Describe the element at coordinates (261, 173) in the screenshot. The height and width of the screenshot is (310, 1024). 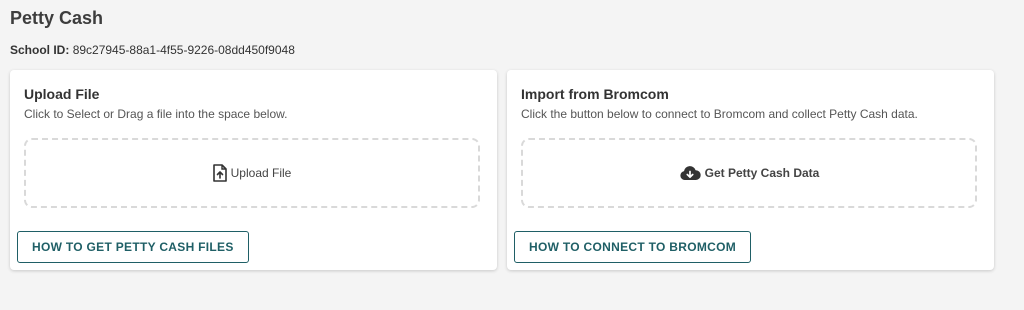
I see `upload-dropzone-label: Upload File` at that location.